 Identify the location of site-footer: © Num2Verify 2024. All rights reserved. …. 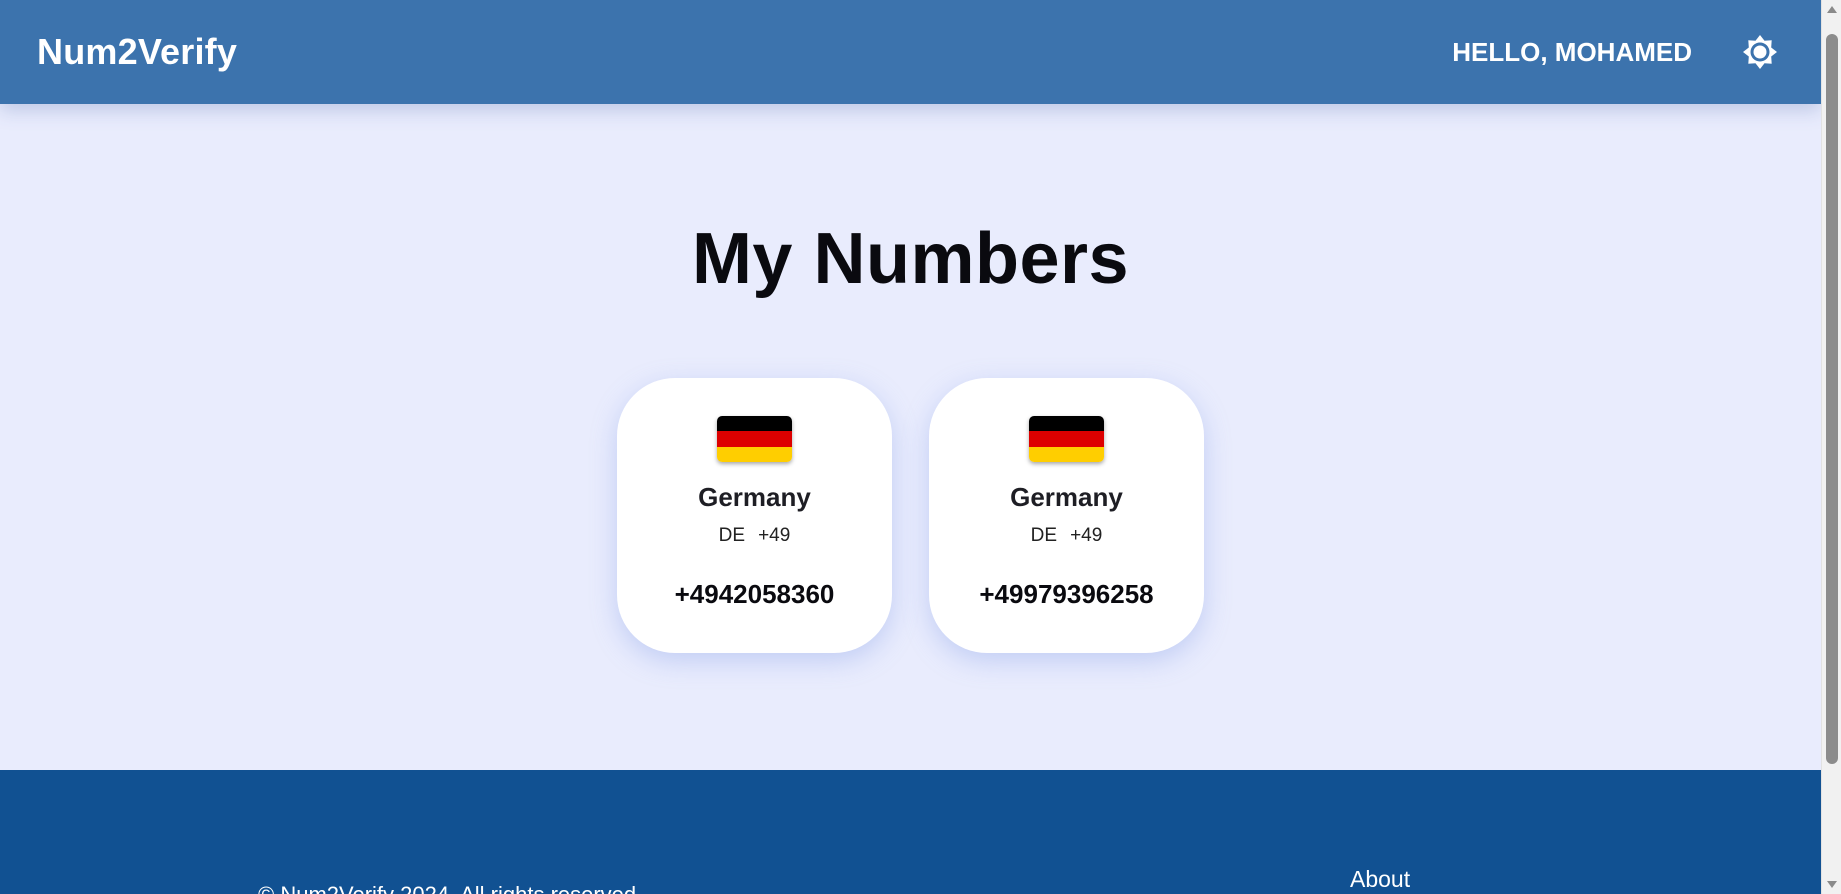
(910, 832).